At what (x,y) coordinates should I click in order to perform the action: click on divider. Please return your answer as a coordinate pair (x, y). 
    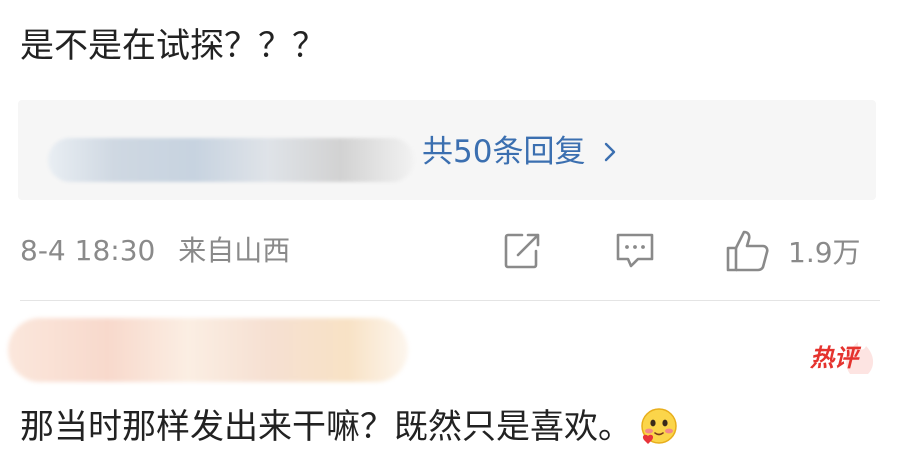
    Looking at the image, I should click on (450, 300).